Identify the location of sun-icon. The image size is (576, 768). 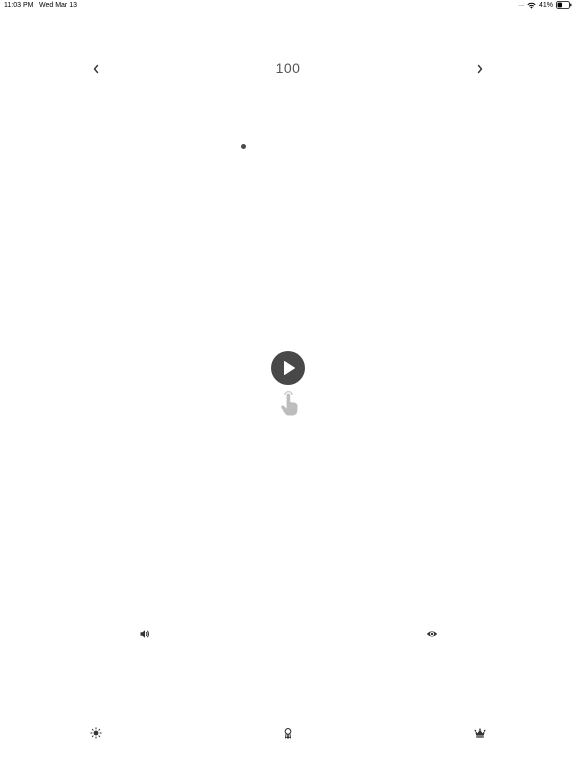
(96, 733).